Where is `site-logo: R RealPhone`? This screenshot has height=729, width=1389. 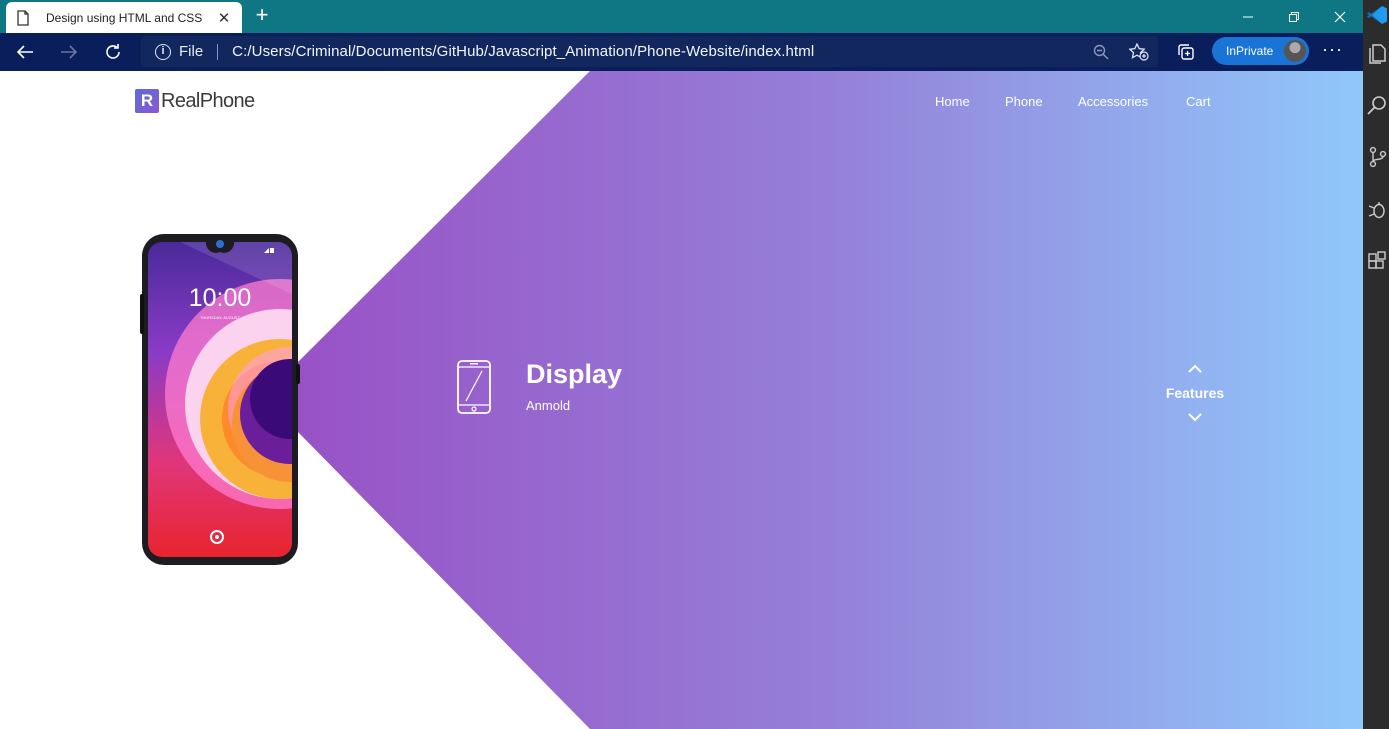 site-logo: R RealPhone is located at coordinates (195, 101).